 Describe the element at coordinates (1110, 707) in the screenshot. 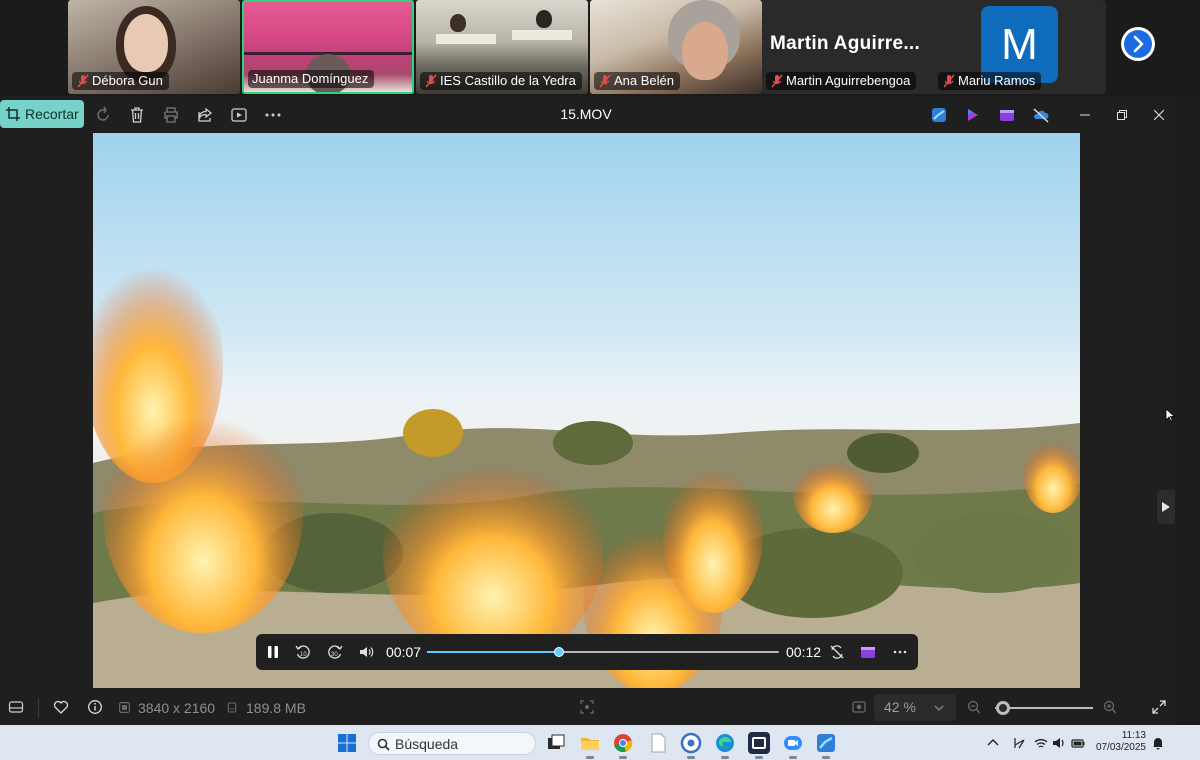

I see `zoom-in-icon` at that location.